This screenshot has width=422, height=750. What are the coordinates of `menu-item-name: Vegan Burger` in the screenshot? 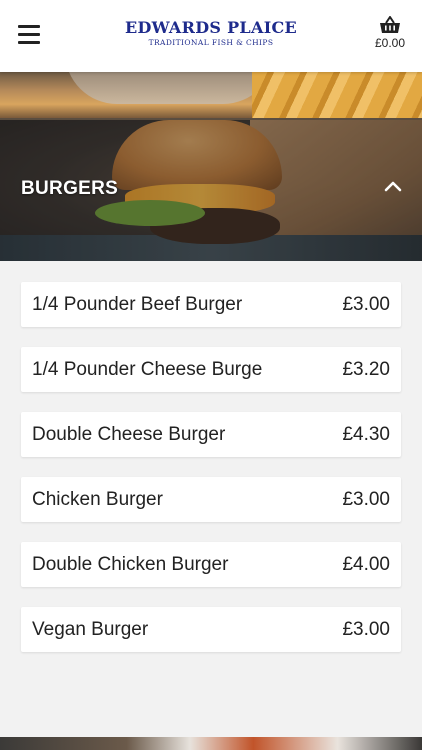 It's located at (90, 629).